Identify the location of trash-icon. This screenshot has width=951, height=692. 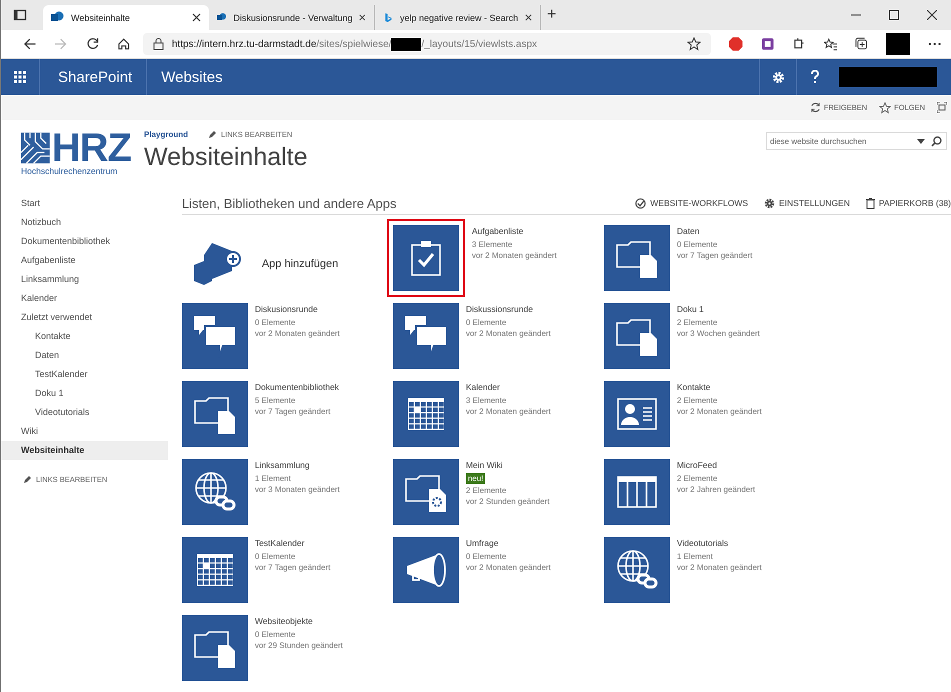
(870, 203).